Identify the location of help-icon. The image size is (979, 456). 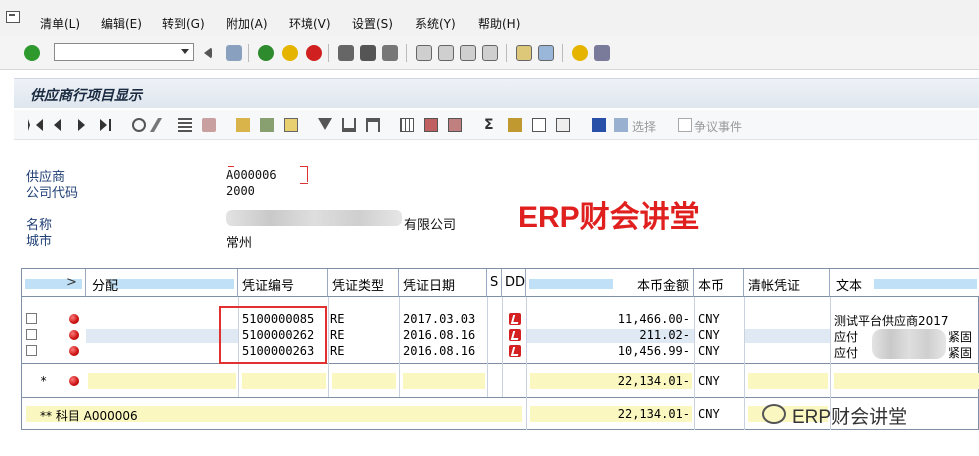
(580, 53).